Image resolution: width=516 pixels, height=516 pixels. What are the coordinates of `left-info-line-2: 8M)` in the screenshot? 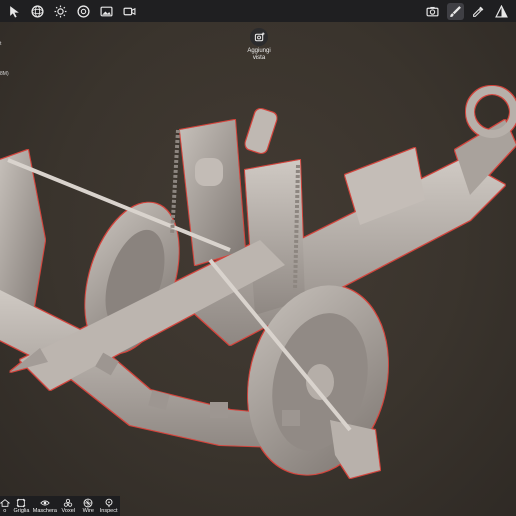 It's located at (4, 74).